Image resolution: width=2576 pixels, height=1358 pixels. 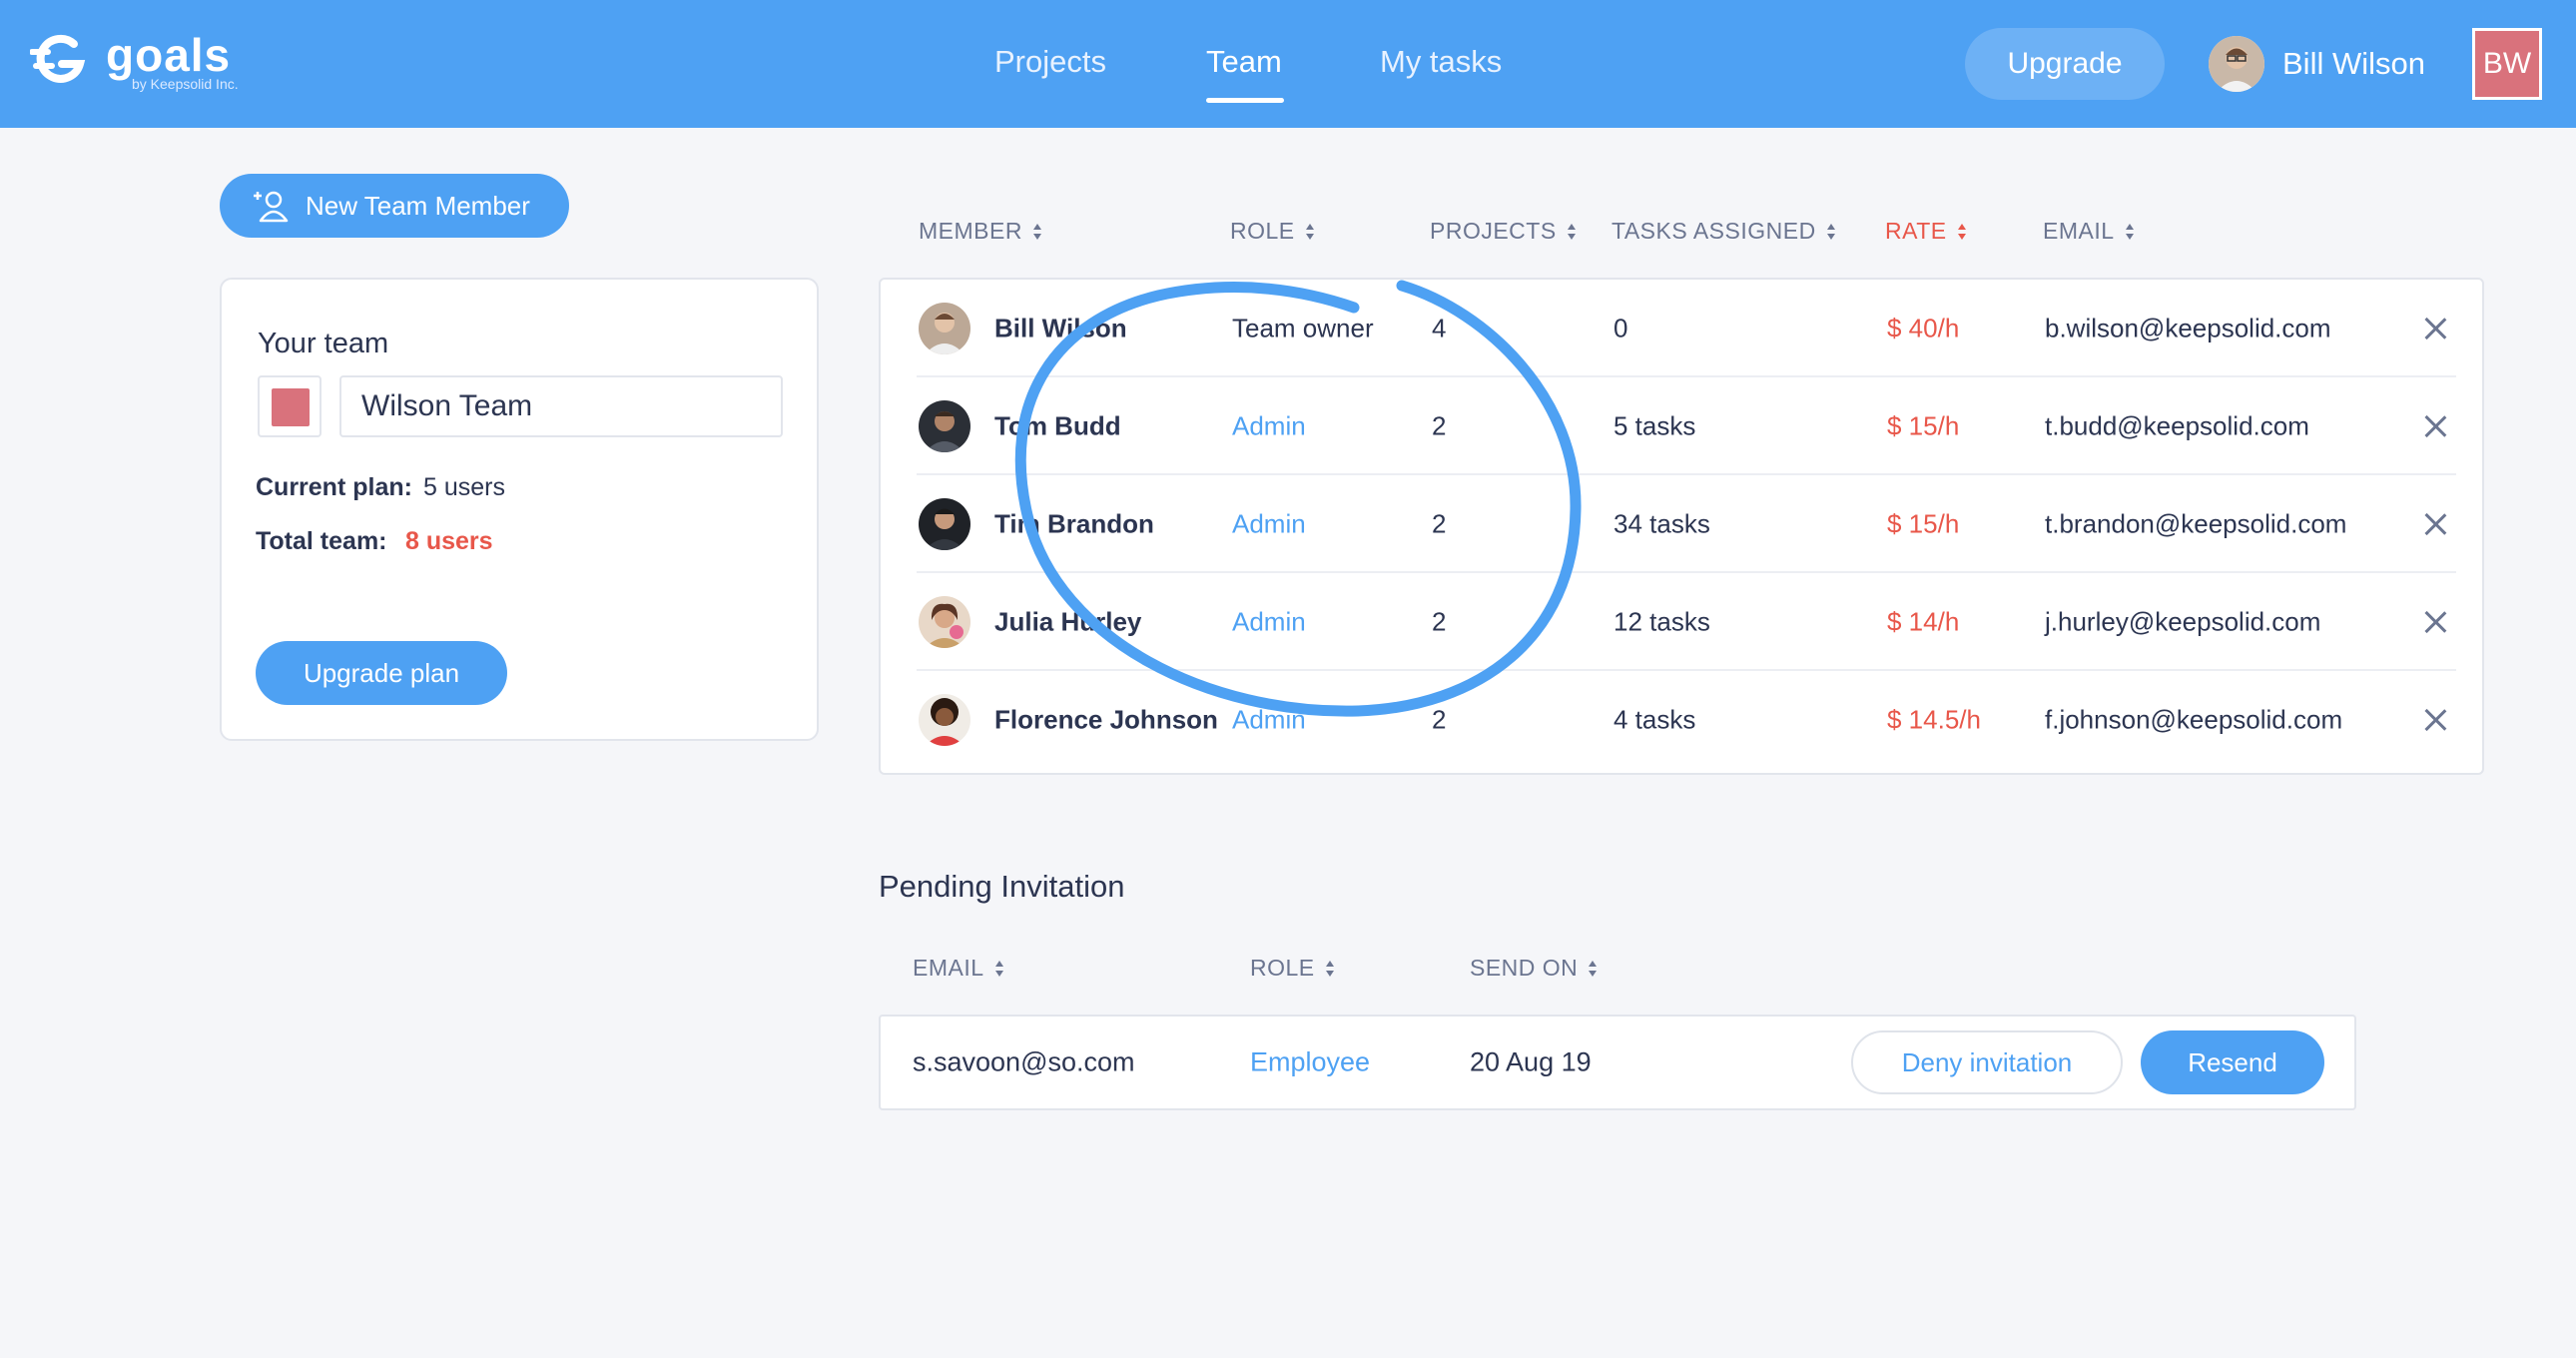 What do you see at coordinates (1024, 1061) in the screenshot?
I see `invite-email: s.savoon@so.com` at bounding box center [1024, 1061].